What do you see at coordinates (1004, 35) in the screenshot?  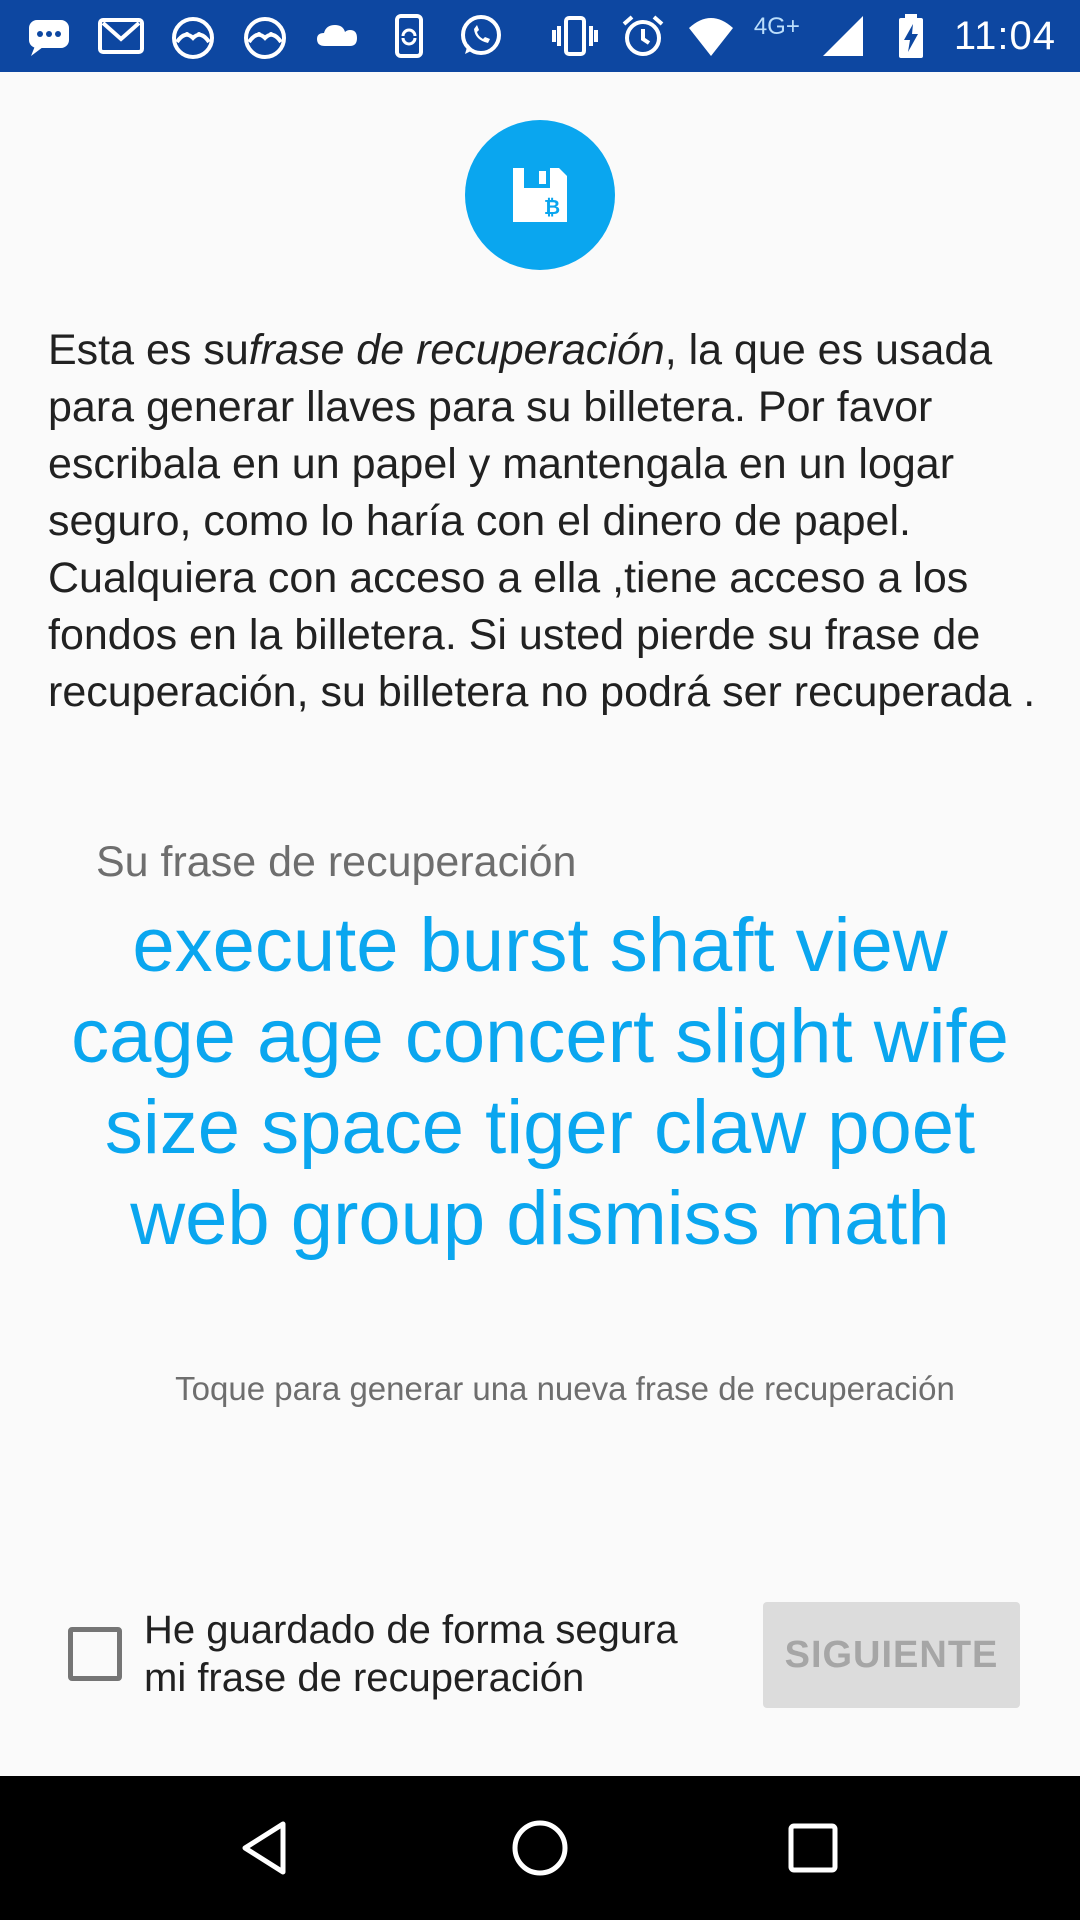 I see `clock: 11:04` at bounding box center [1004, 35].